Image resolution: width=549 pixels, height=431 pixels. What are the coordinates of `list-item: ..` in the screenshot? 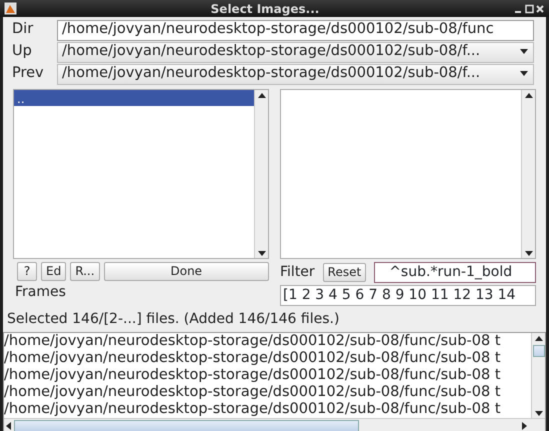 It's located at (134, 98).